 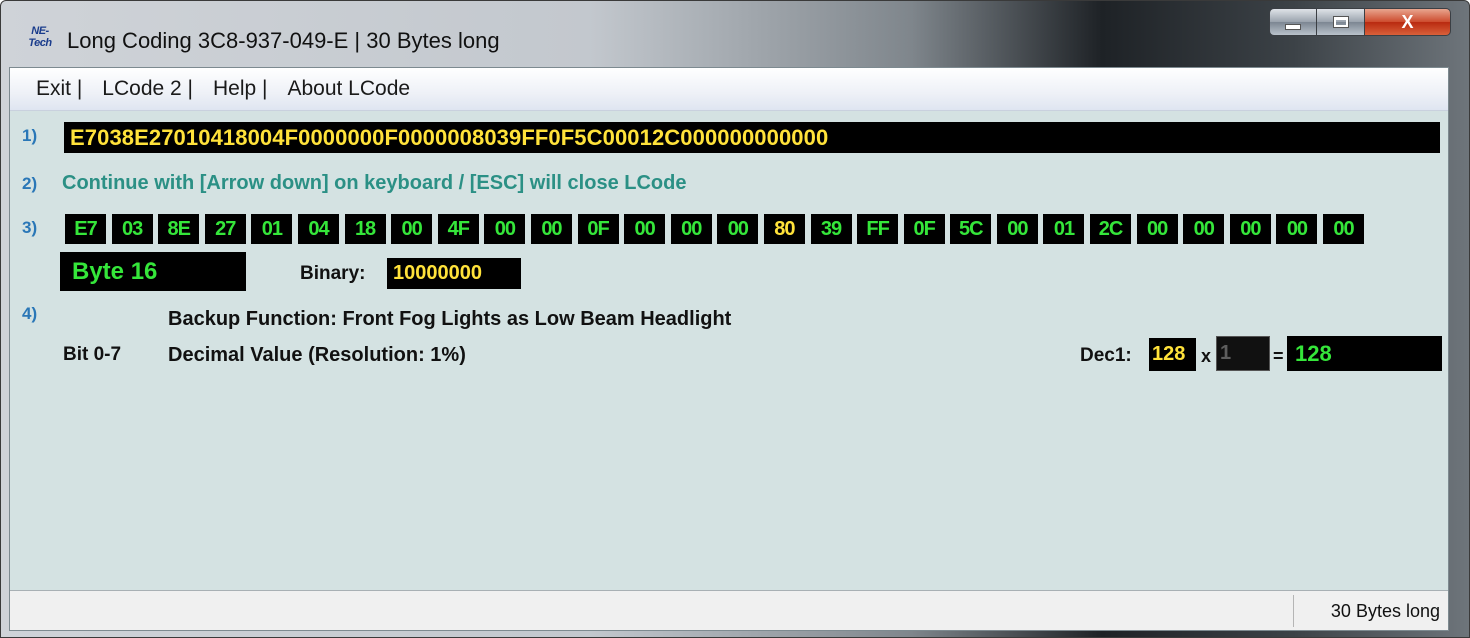 I want to click on window-controls: X, so click(x=1360, y=23).